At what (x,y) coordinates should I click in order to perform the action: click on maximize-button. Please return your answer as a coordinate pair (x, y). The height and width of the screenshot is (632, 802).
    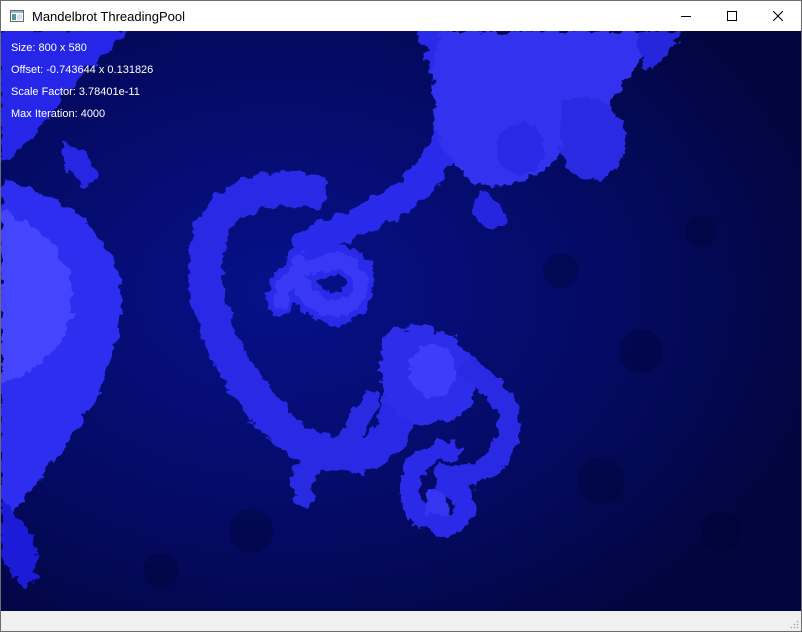
    Looking at the image, I should click on (732, 16).